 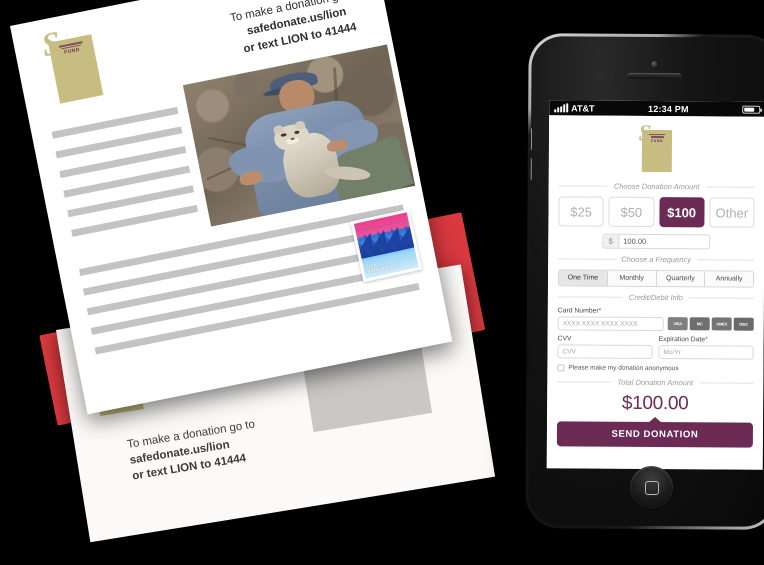 I want to click on card-section-title: Credit/Debit Info, so click(x=656, y=297).